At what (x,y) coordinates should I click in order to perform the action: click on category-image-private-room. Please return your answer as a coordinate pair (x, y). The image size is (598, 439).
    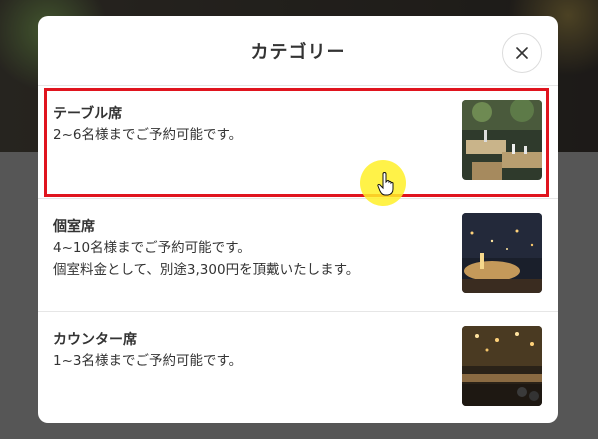
    Looking at the image, I should click on (502, 253).